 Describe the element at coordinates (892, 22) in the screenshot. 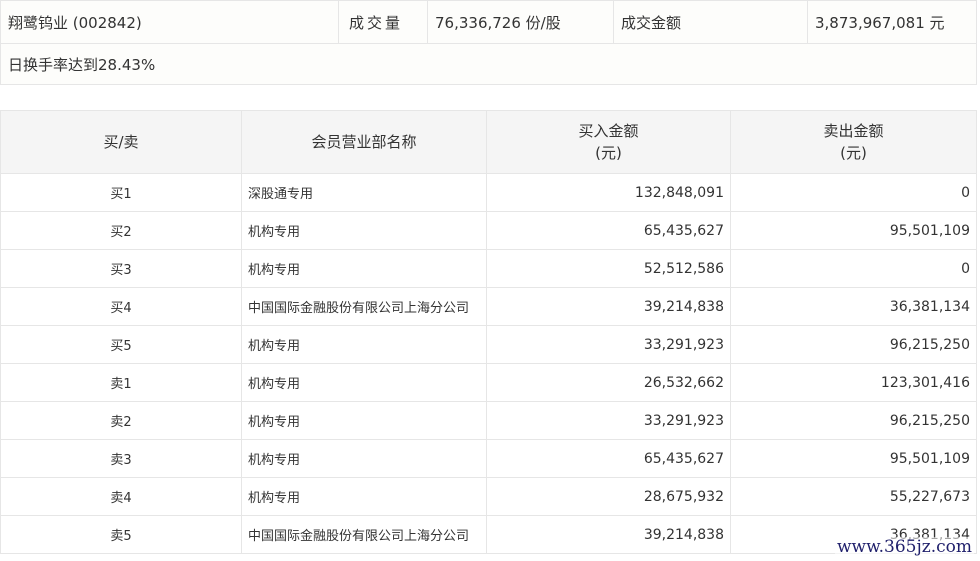

I see `amount-value: 3,873,967,081 元` at that location.